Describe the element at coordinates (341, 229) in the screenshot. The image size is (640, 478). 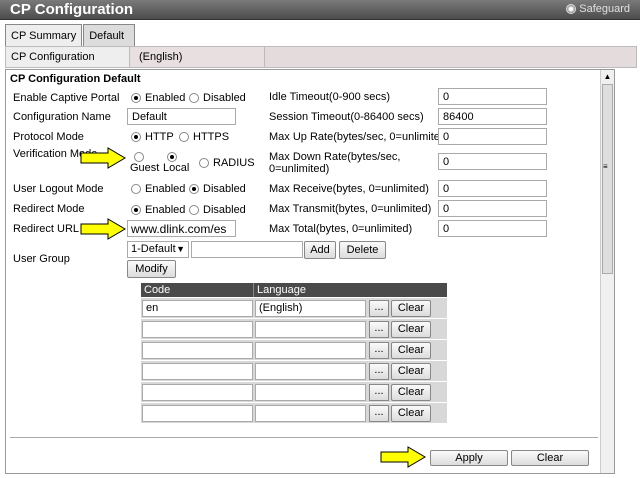
I see `max-total-label: Max Total(bytes, 0=unlimited)` at that location.